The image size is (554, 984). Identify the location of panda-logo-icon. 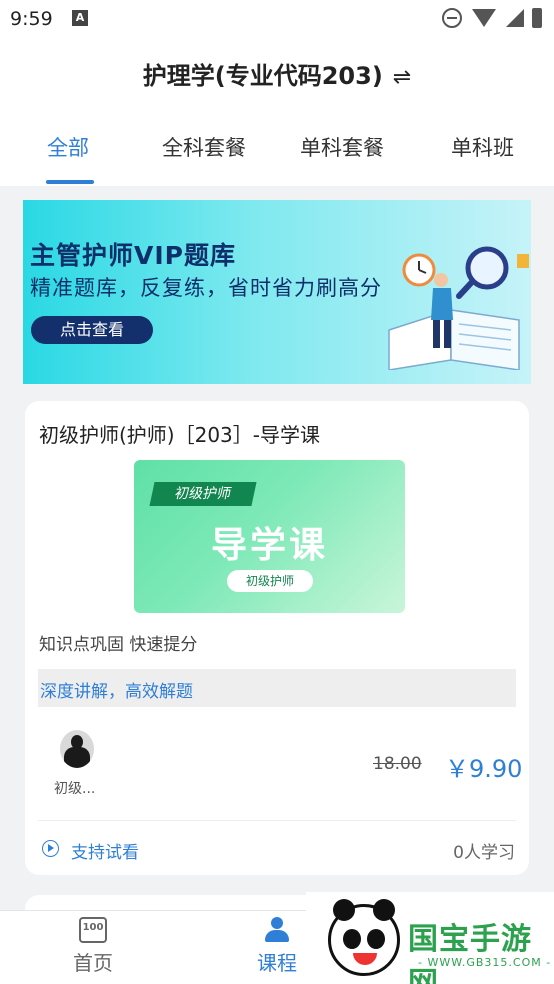
(364, 937).